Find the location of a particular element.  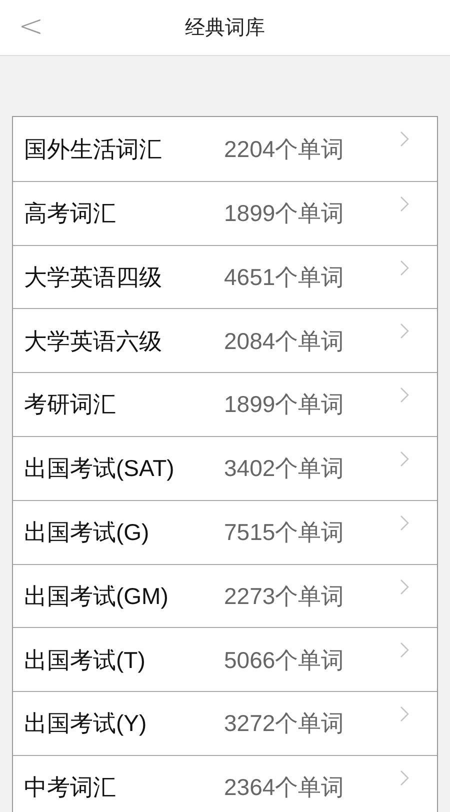

list-row: 大学英语六级 2084个单词 is located at coordinates (225, 340).